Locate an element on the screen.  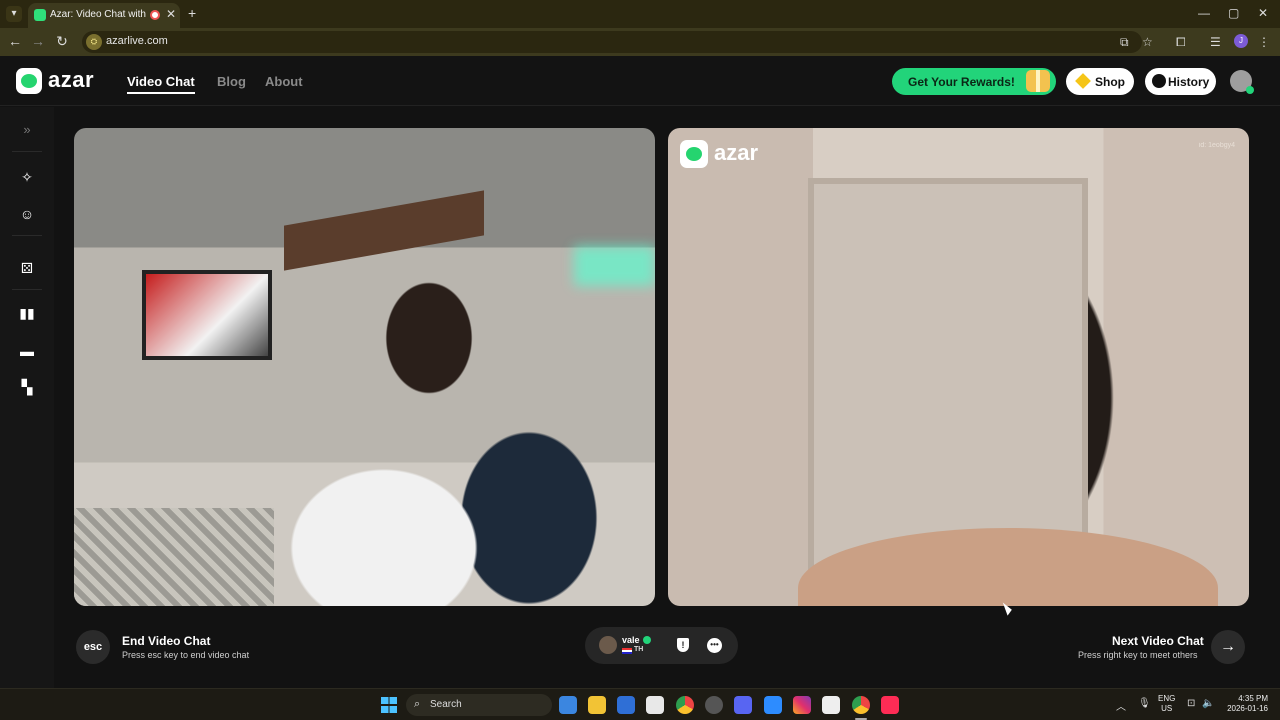
clock-icon is located at coordinates (1159, 81).